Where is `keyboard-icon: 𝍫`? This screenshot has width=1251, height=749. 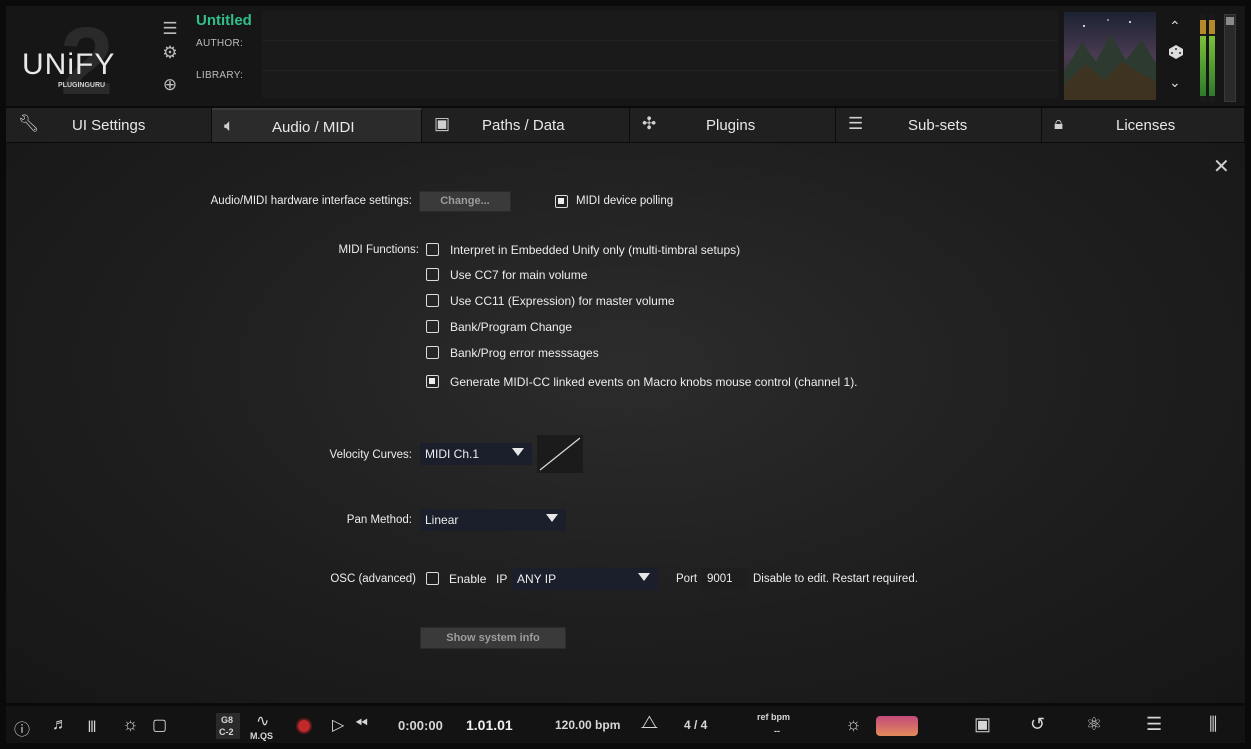 keyboard-icon: 𝍫 is located at coordinates (92, 729).